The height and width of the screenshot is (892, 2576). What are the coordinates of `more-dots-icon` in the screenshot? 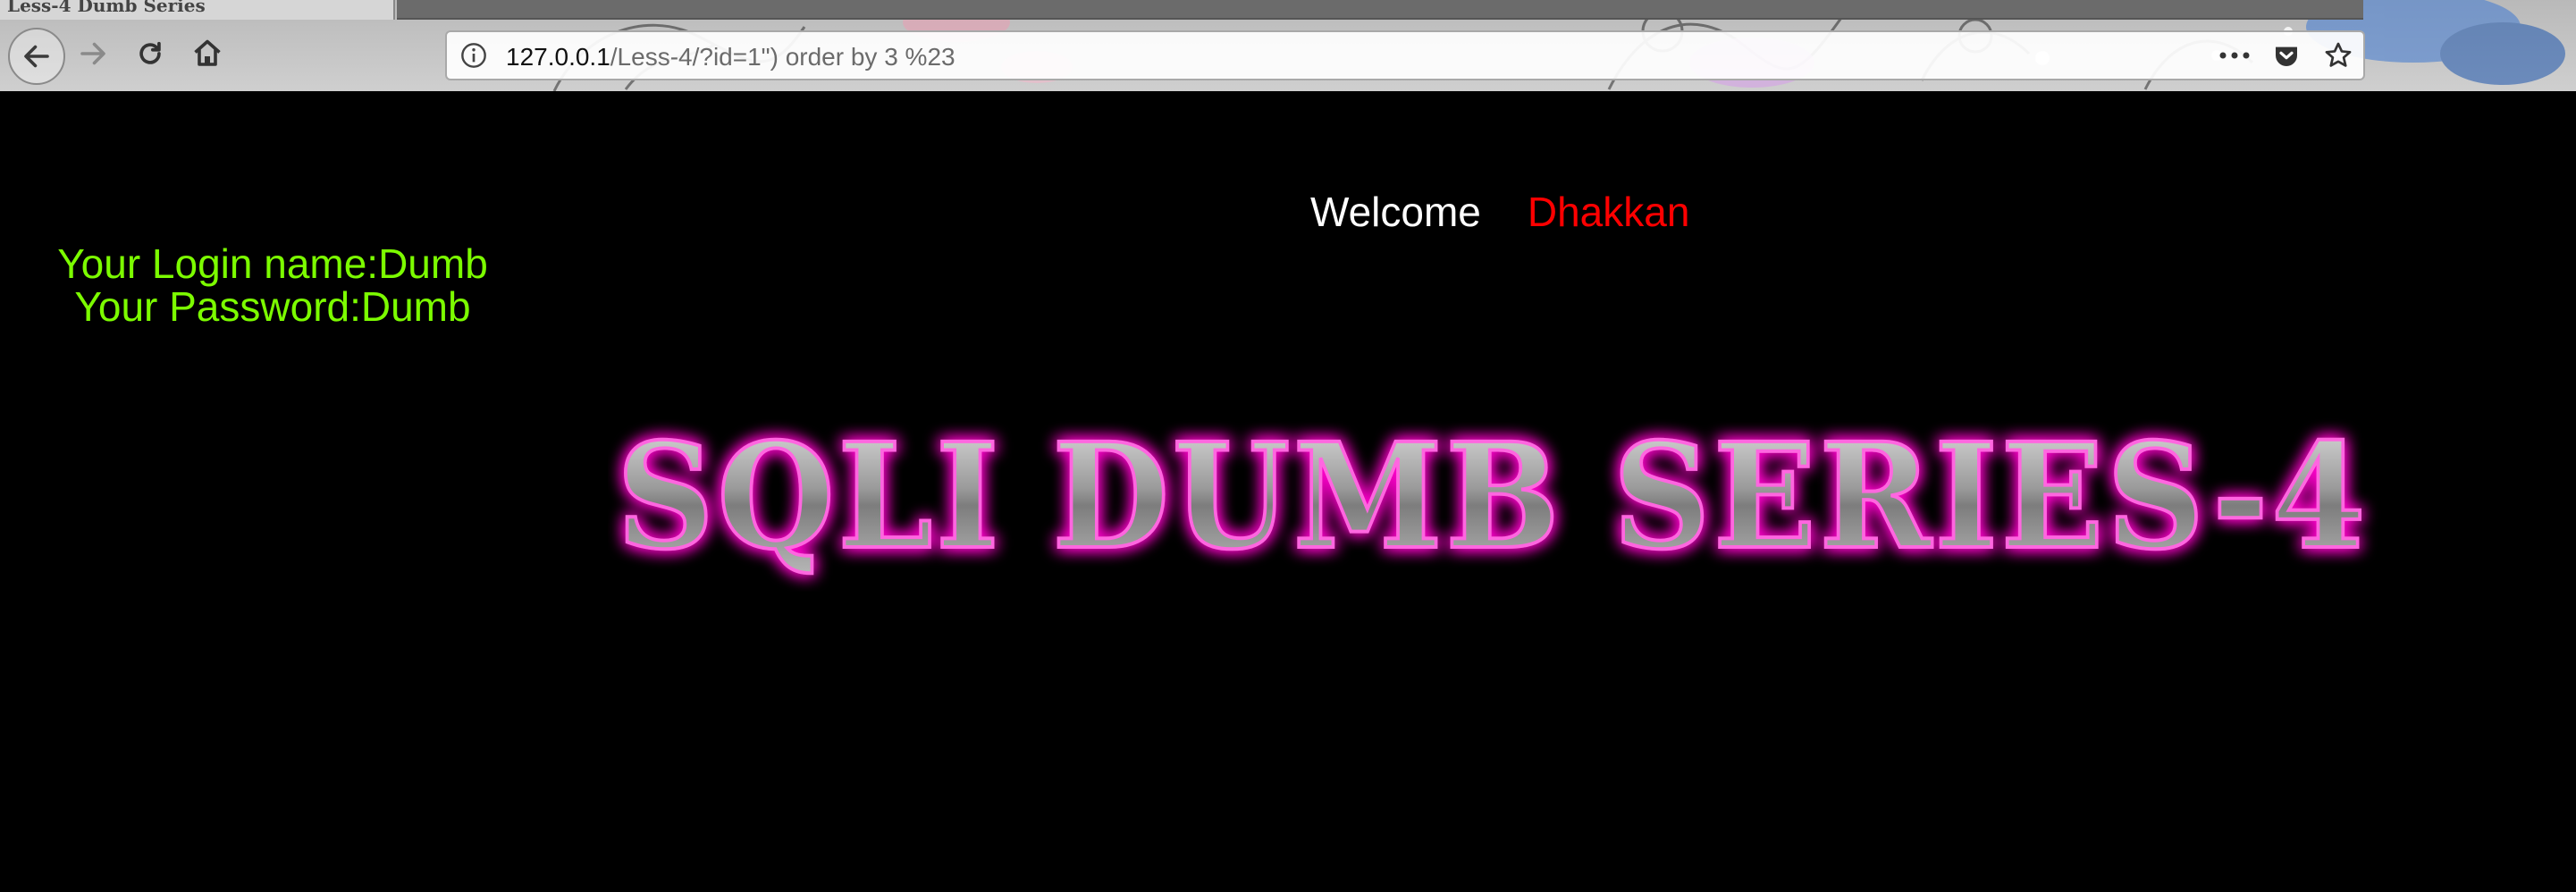 It's located at (2234, 55).